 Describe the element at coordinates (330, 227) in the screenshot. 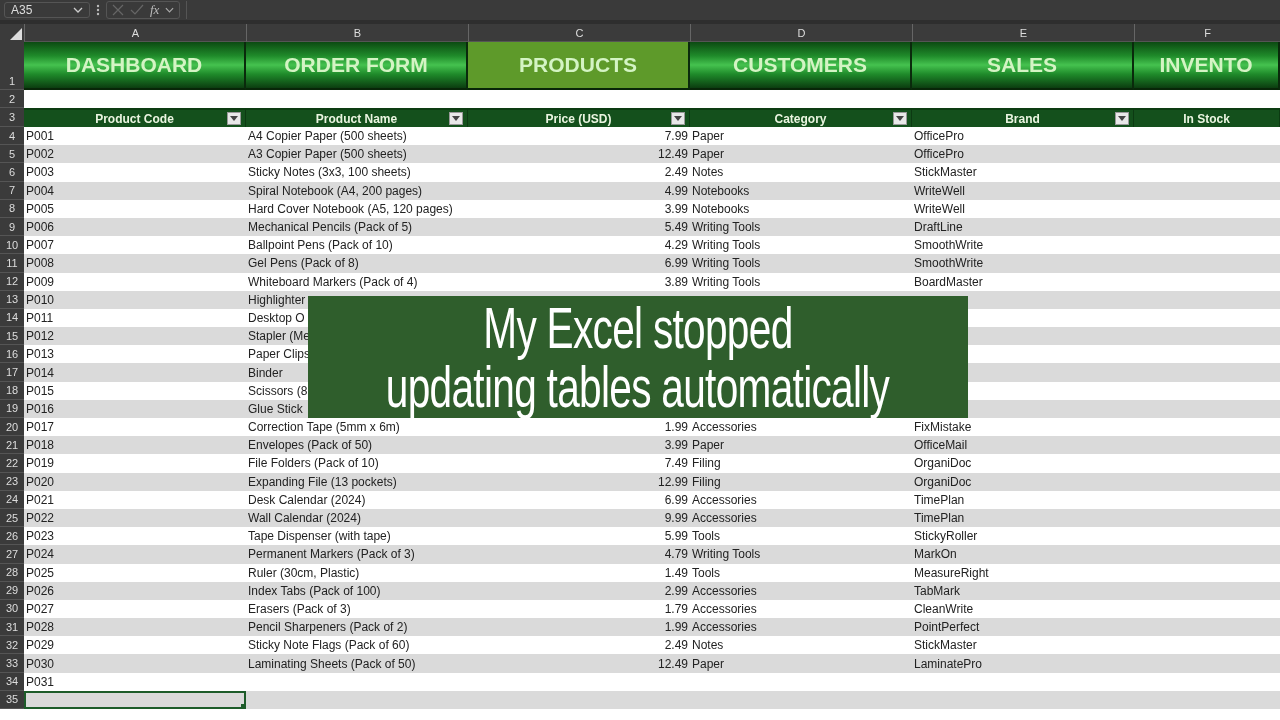

I see `table-cell: Mechanical Pencils (Pack of 5)` at that location.